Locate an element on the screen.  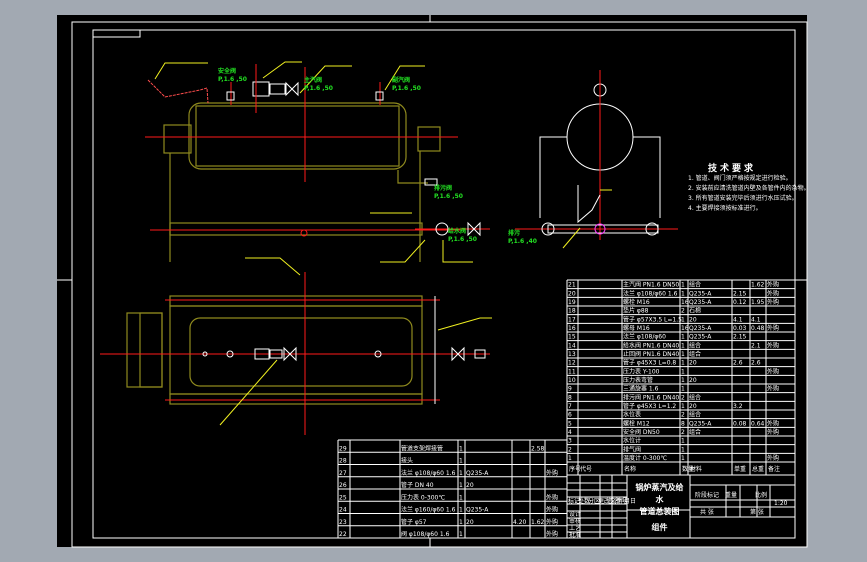
callout-label: 排污 is located at coordinates (514, 233).